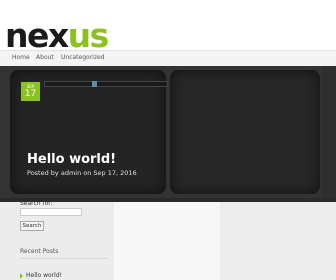  What do you see at coordinates (82, 57) in the screenshot?
I see `nav-item-uncategorized: Uncategorized` at bounding box center [82, 57].